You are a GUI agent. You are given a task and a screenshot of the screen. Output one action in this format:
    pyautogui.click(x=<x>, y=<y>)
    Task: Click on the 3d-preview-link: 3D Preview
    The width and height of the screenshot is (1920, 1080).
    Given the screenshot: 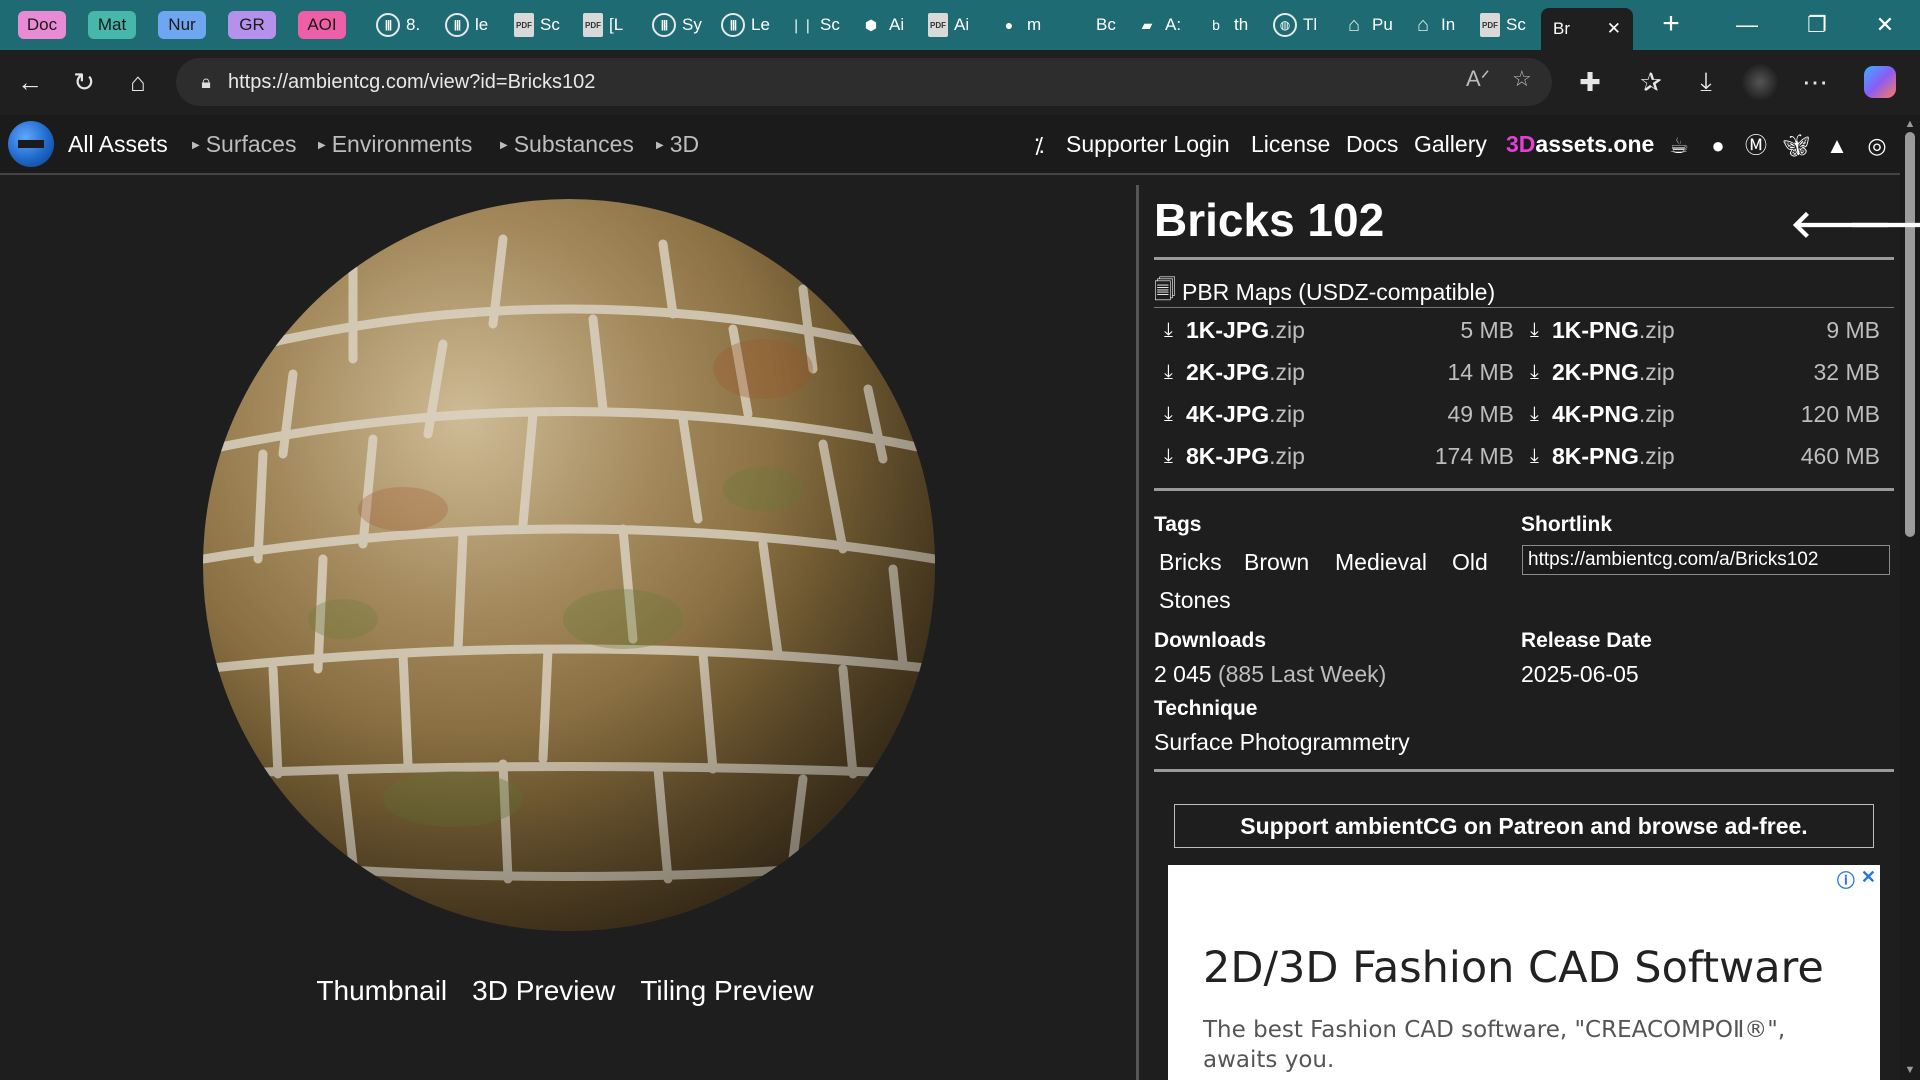 What is the action you would take?
    pyautogui.click(x=543, y=991)
    